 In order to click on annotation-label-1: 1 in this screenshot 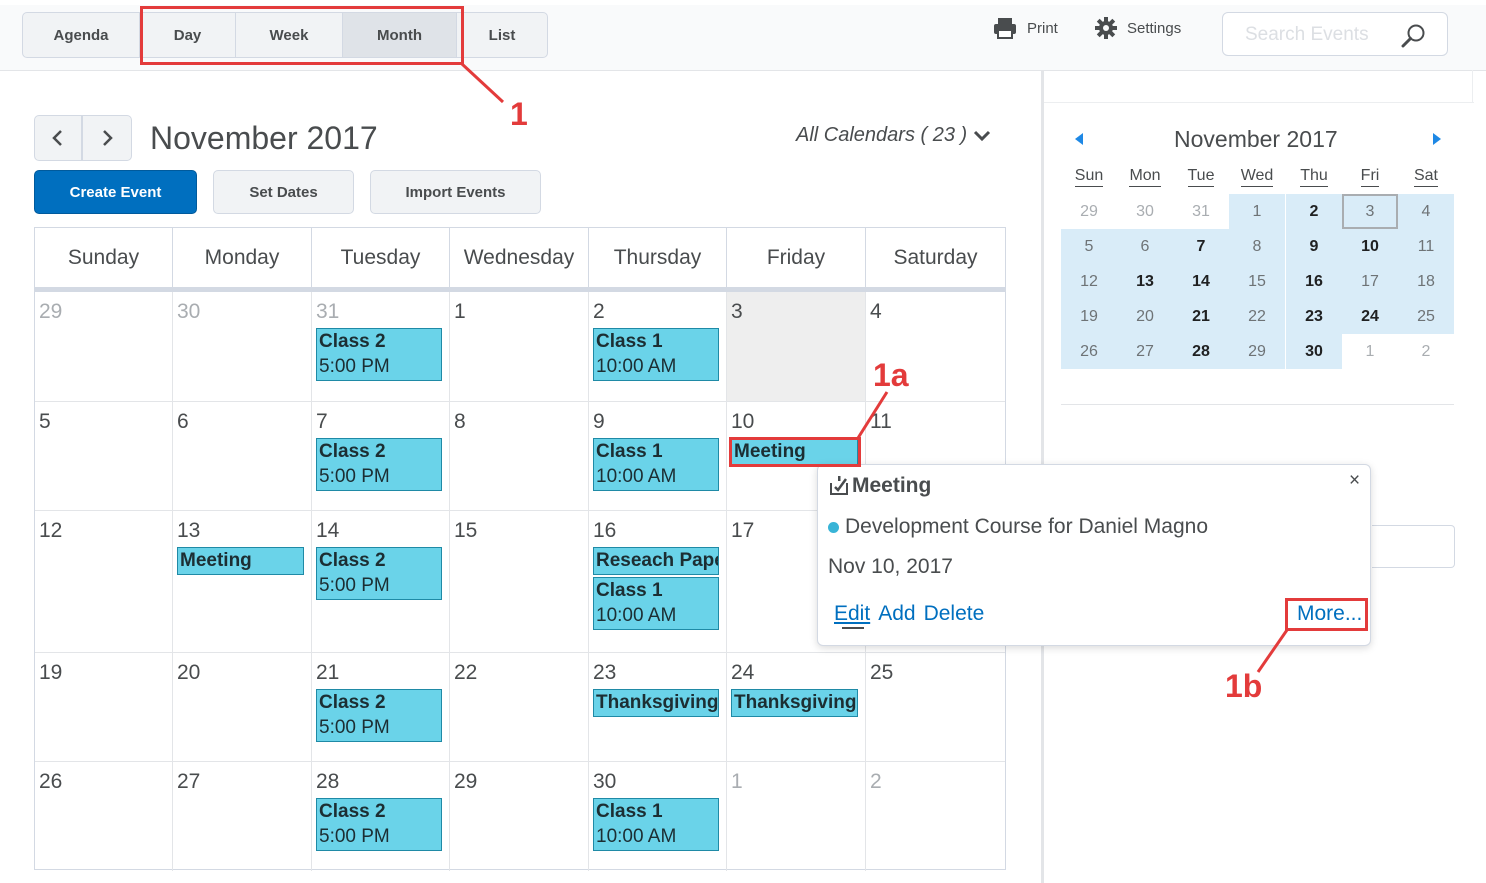, I will do `click(519, 114)`.